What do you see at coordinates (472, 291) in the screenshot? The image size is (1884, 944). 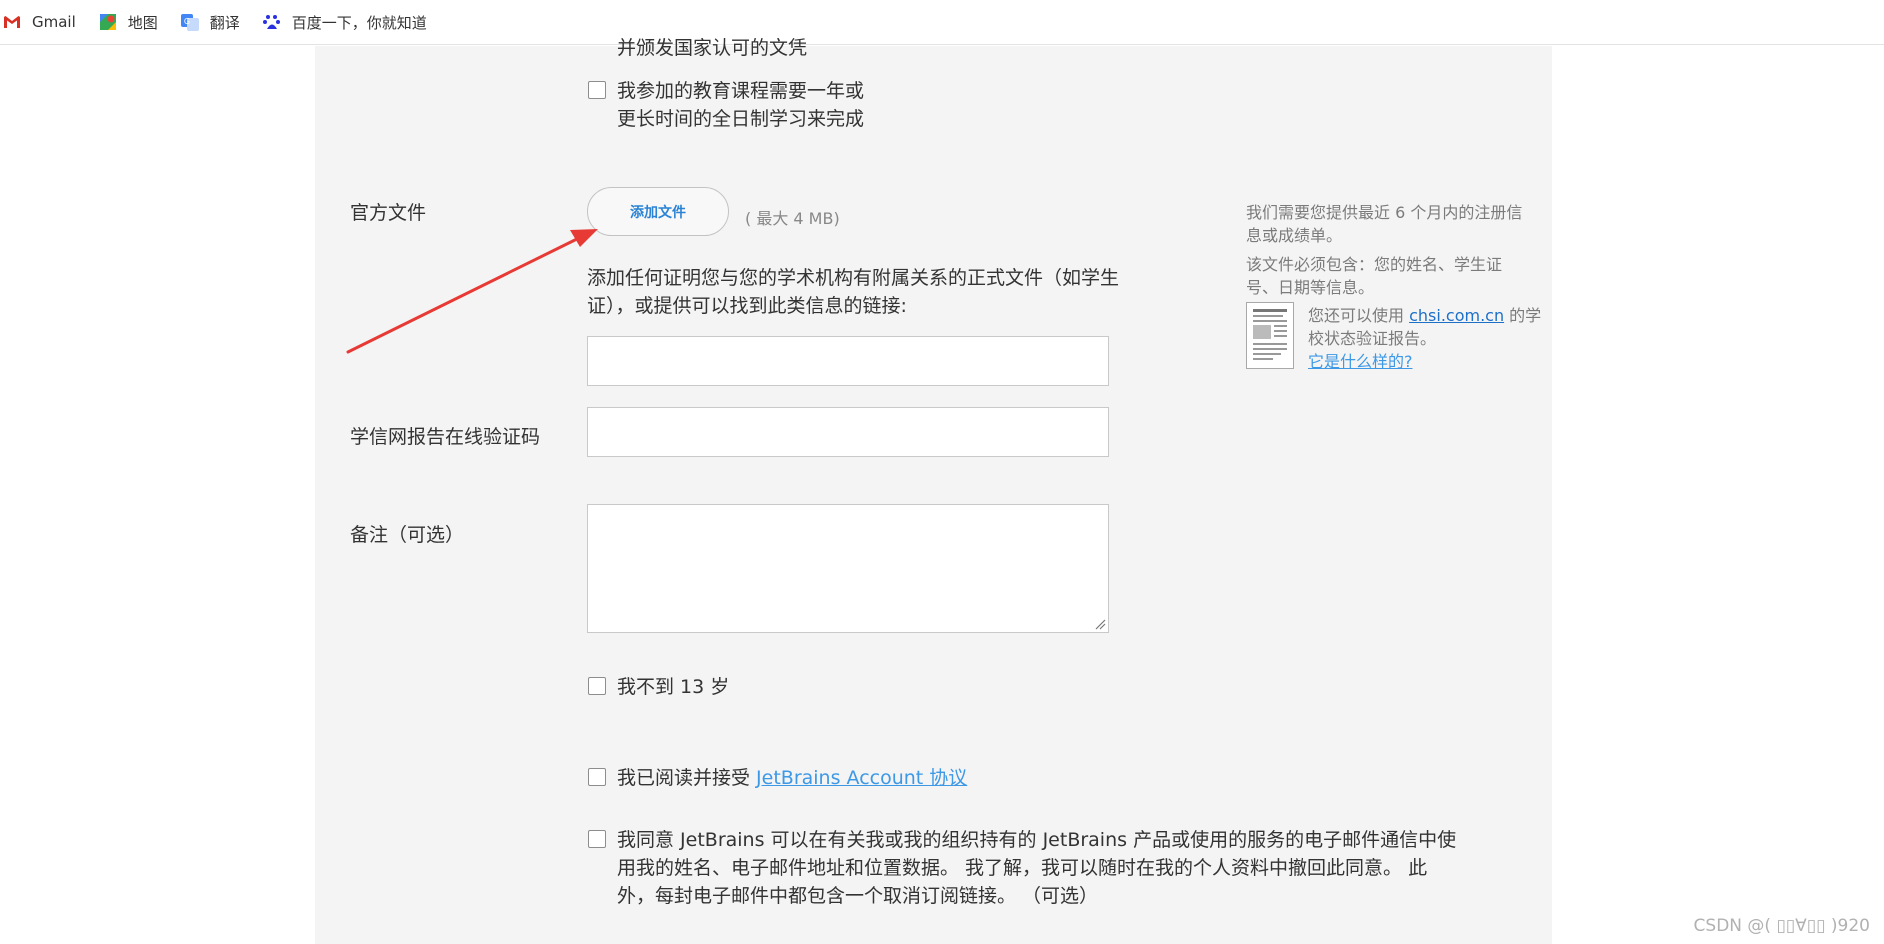 I see `annotation-arrow-icon` at bounding box center [472, 291].